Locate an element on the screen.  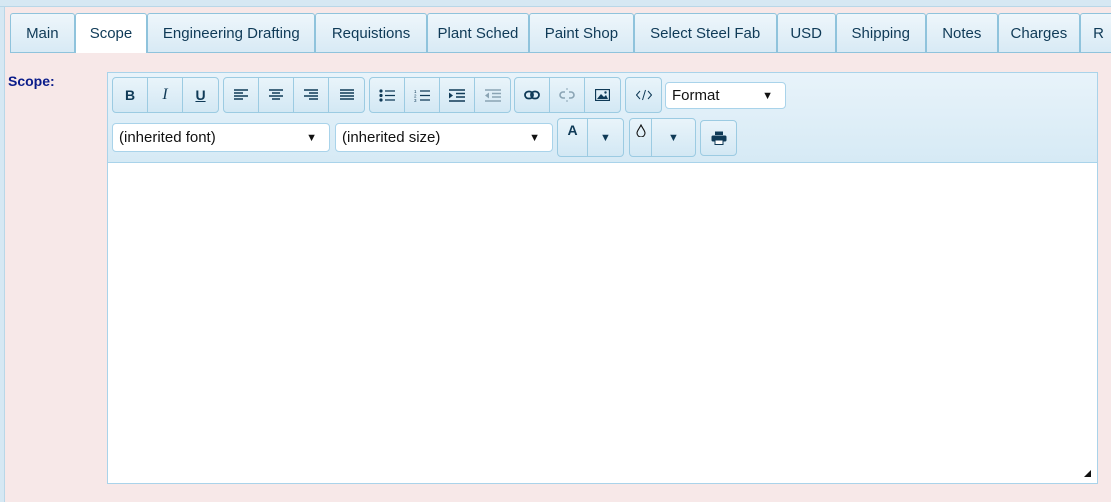
text-style-group: B I U is located at coordinates (165, 95).